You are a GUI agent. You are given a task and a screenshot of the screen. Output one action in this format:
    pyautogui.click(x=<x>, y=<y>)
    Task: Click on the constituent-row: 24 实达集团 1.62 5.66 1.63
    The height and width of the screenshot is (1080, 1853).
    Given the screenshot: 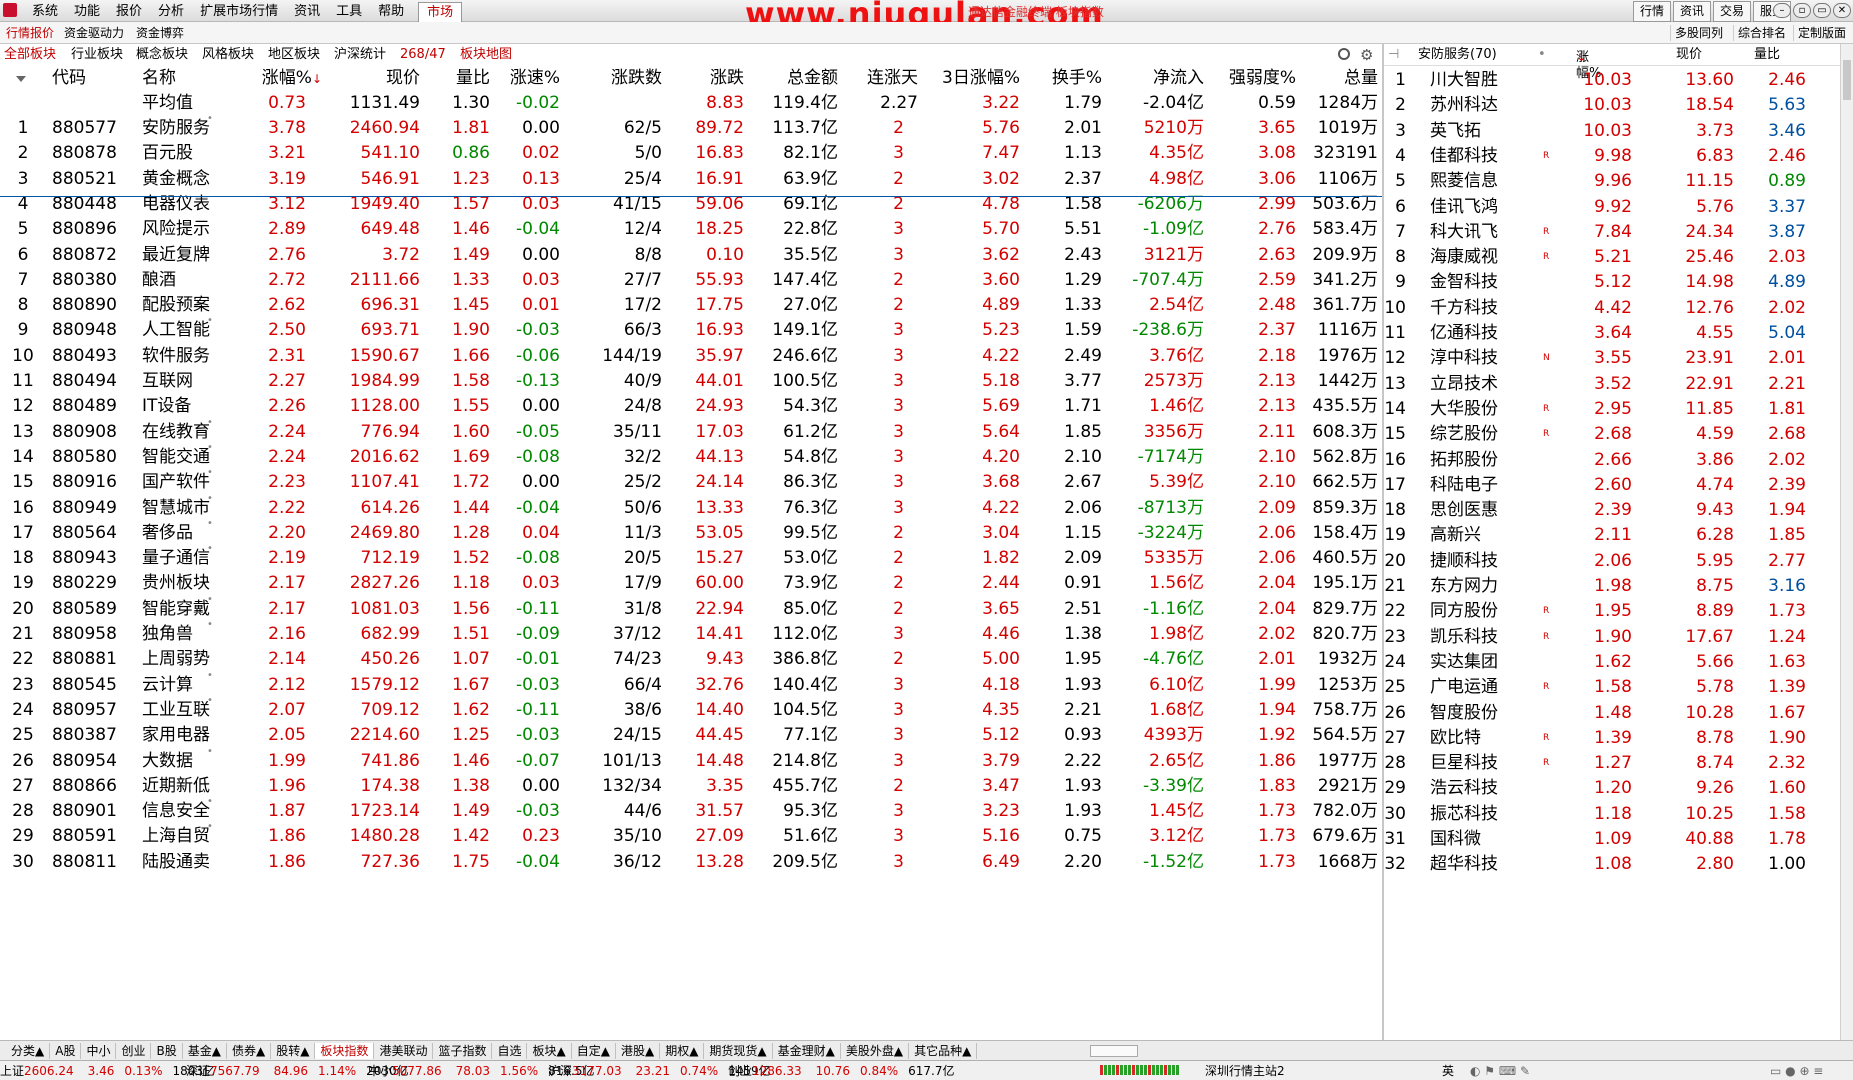 What is the action you would take?
    pyautogui.click(x=1612, y=662)
    